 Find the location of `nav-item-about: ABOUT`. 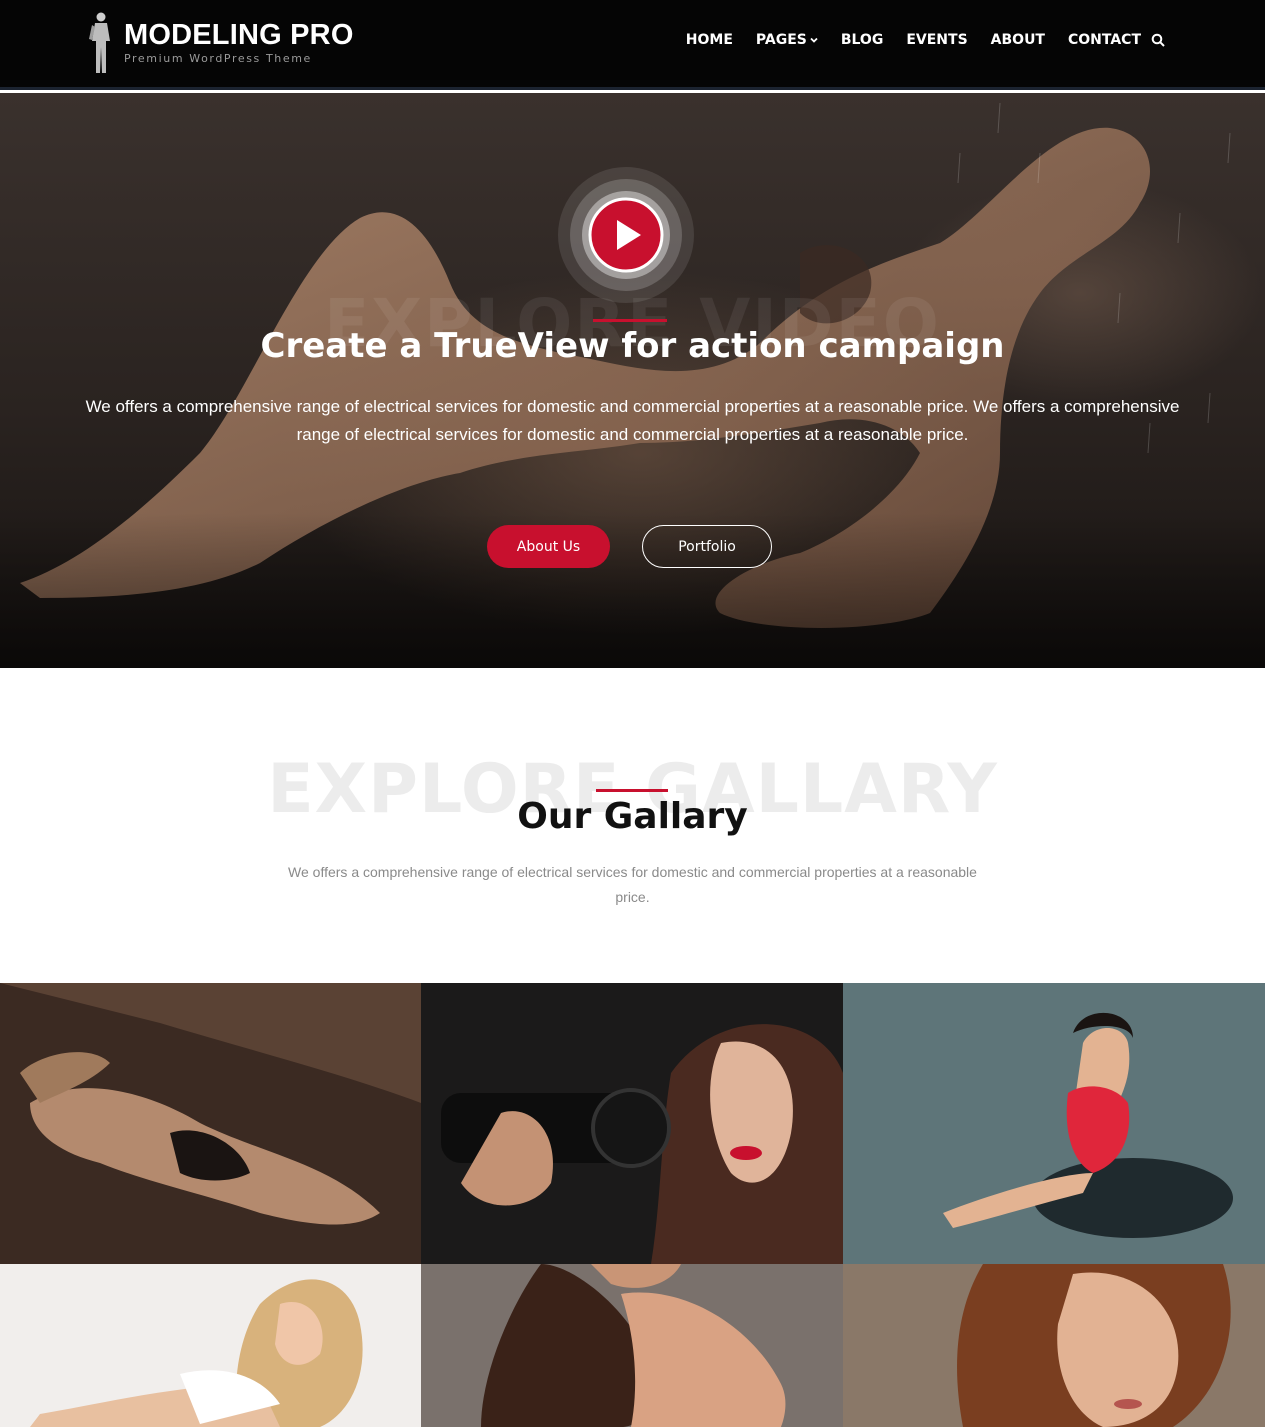

nav-item-about: ABOUT is located at coordinates (1018, 40).